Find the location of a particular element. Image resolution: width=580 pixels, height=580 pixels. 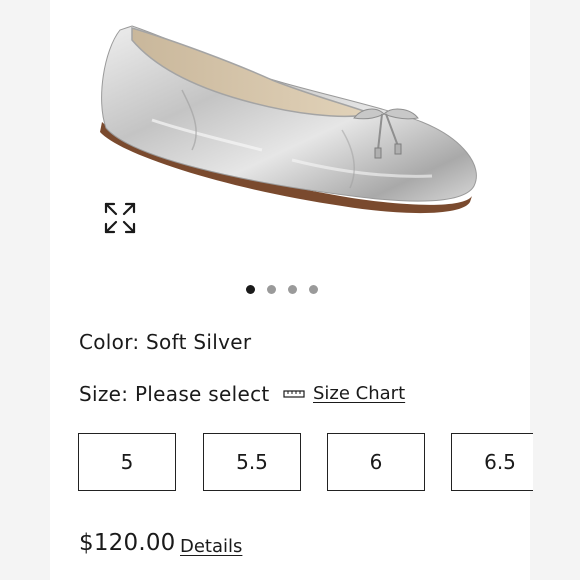

size-option-6: 6 is located at coordinates (376, 462).